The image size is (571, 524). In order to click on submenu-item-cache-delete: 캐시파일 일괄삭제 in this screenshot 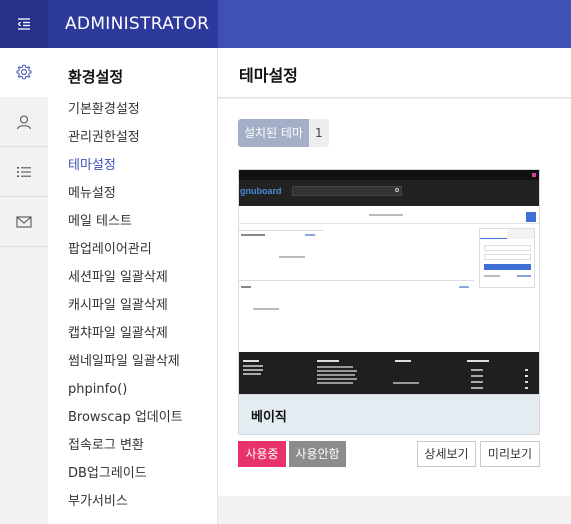, I will do `click(125, 306)`.